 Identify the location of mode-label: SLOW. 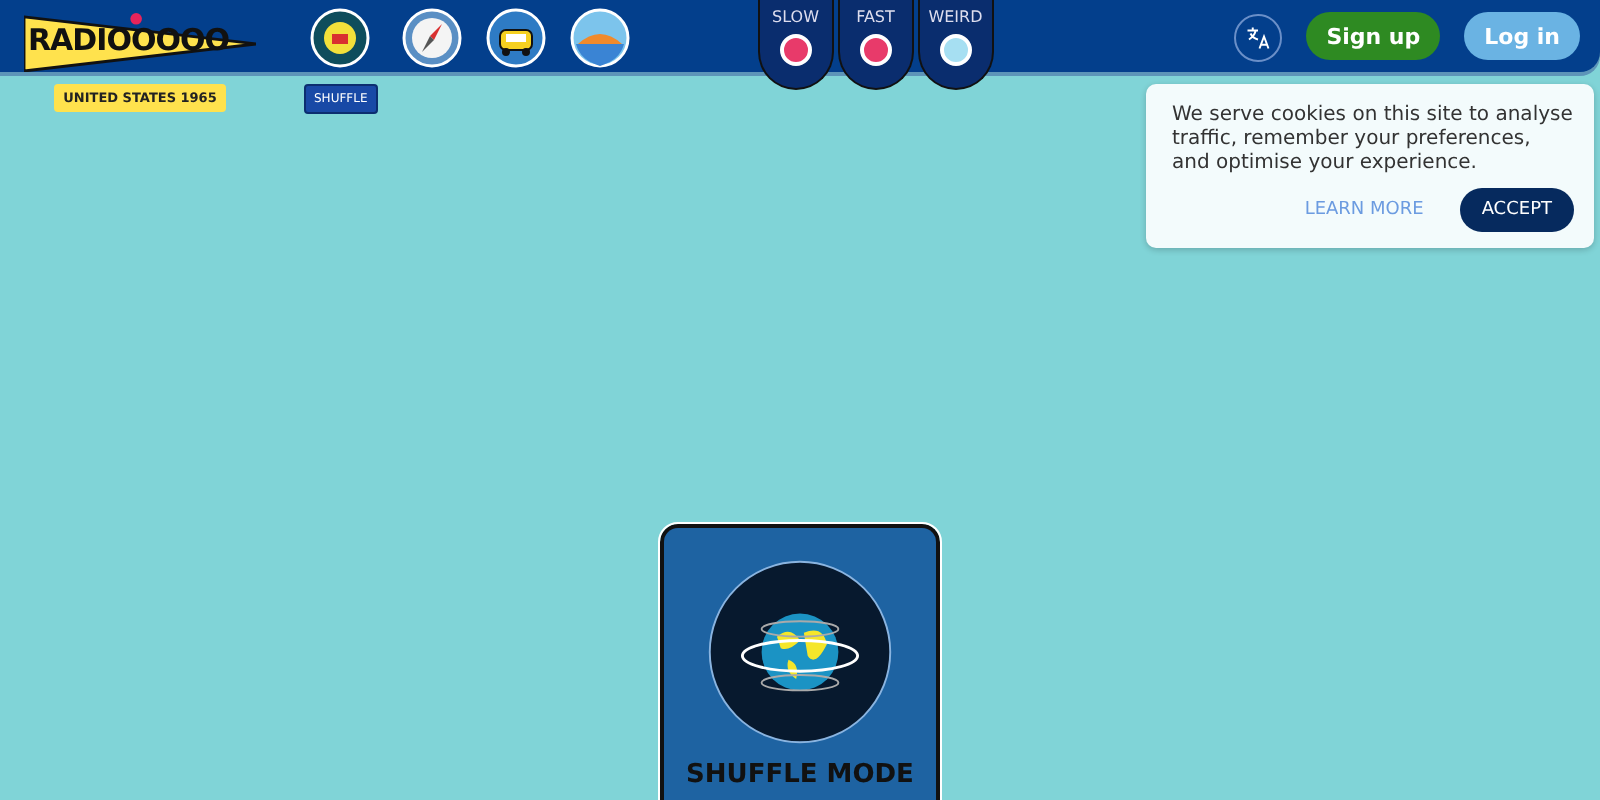
(795, 17).